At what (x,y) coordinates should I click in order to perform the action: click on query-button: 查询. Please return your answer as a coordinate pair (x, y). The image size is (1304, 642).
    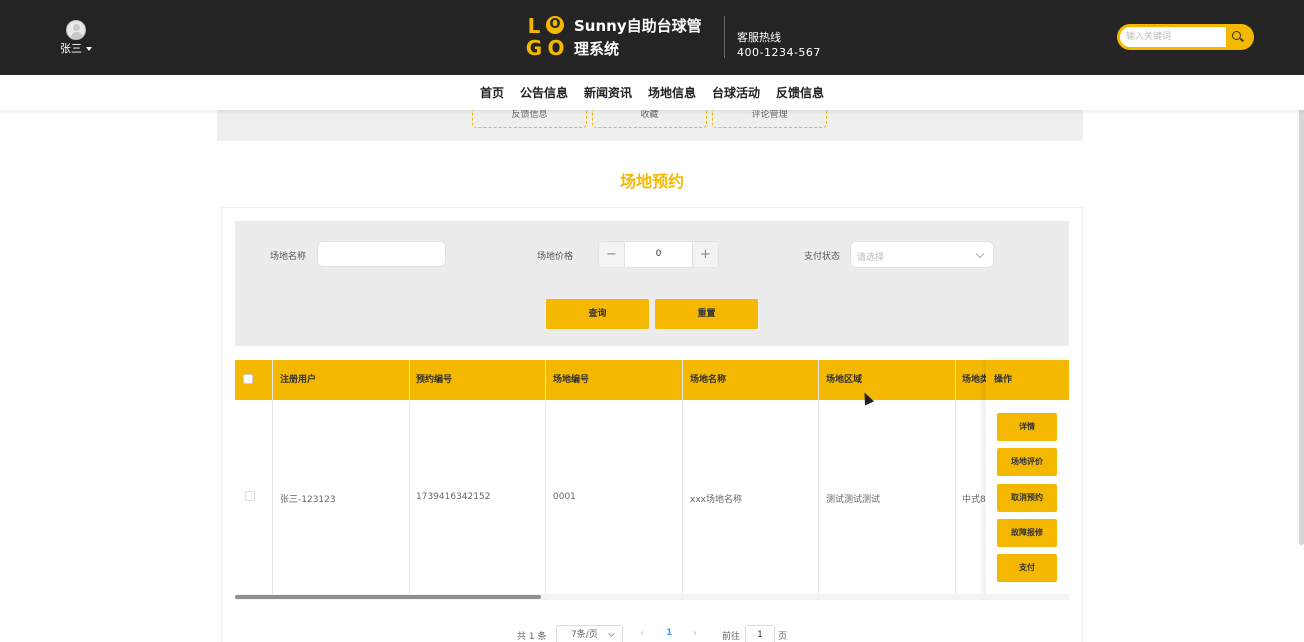
    Looking at the image, I should click on (597, 314).